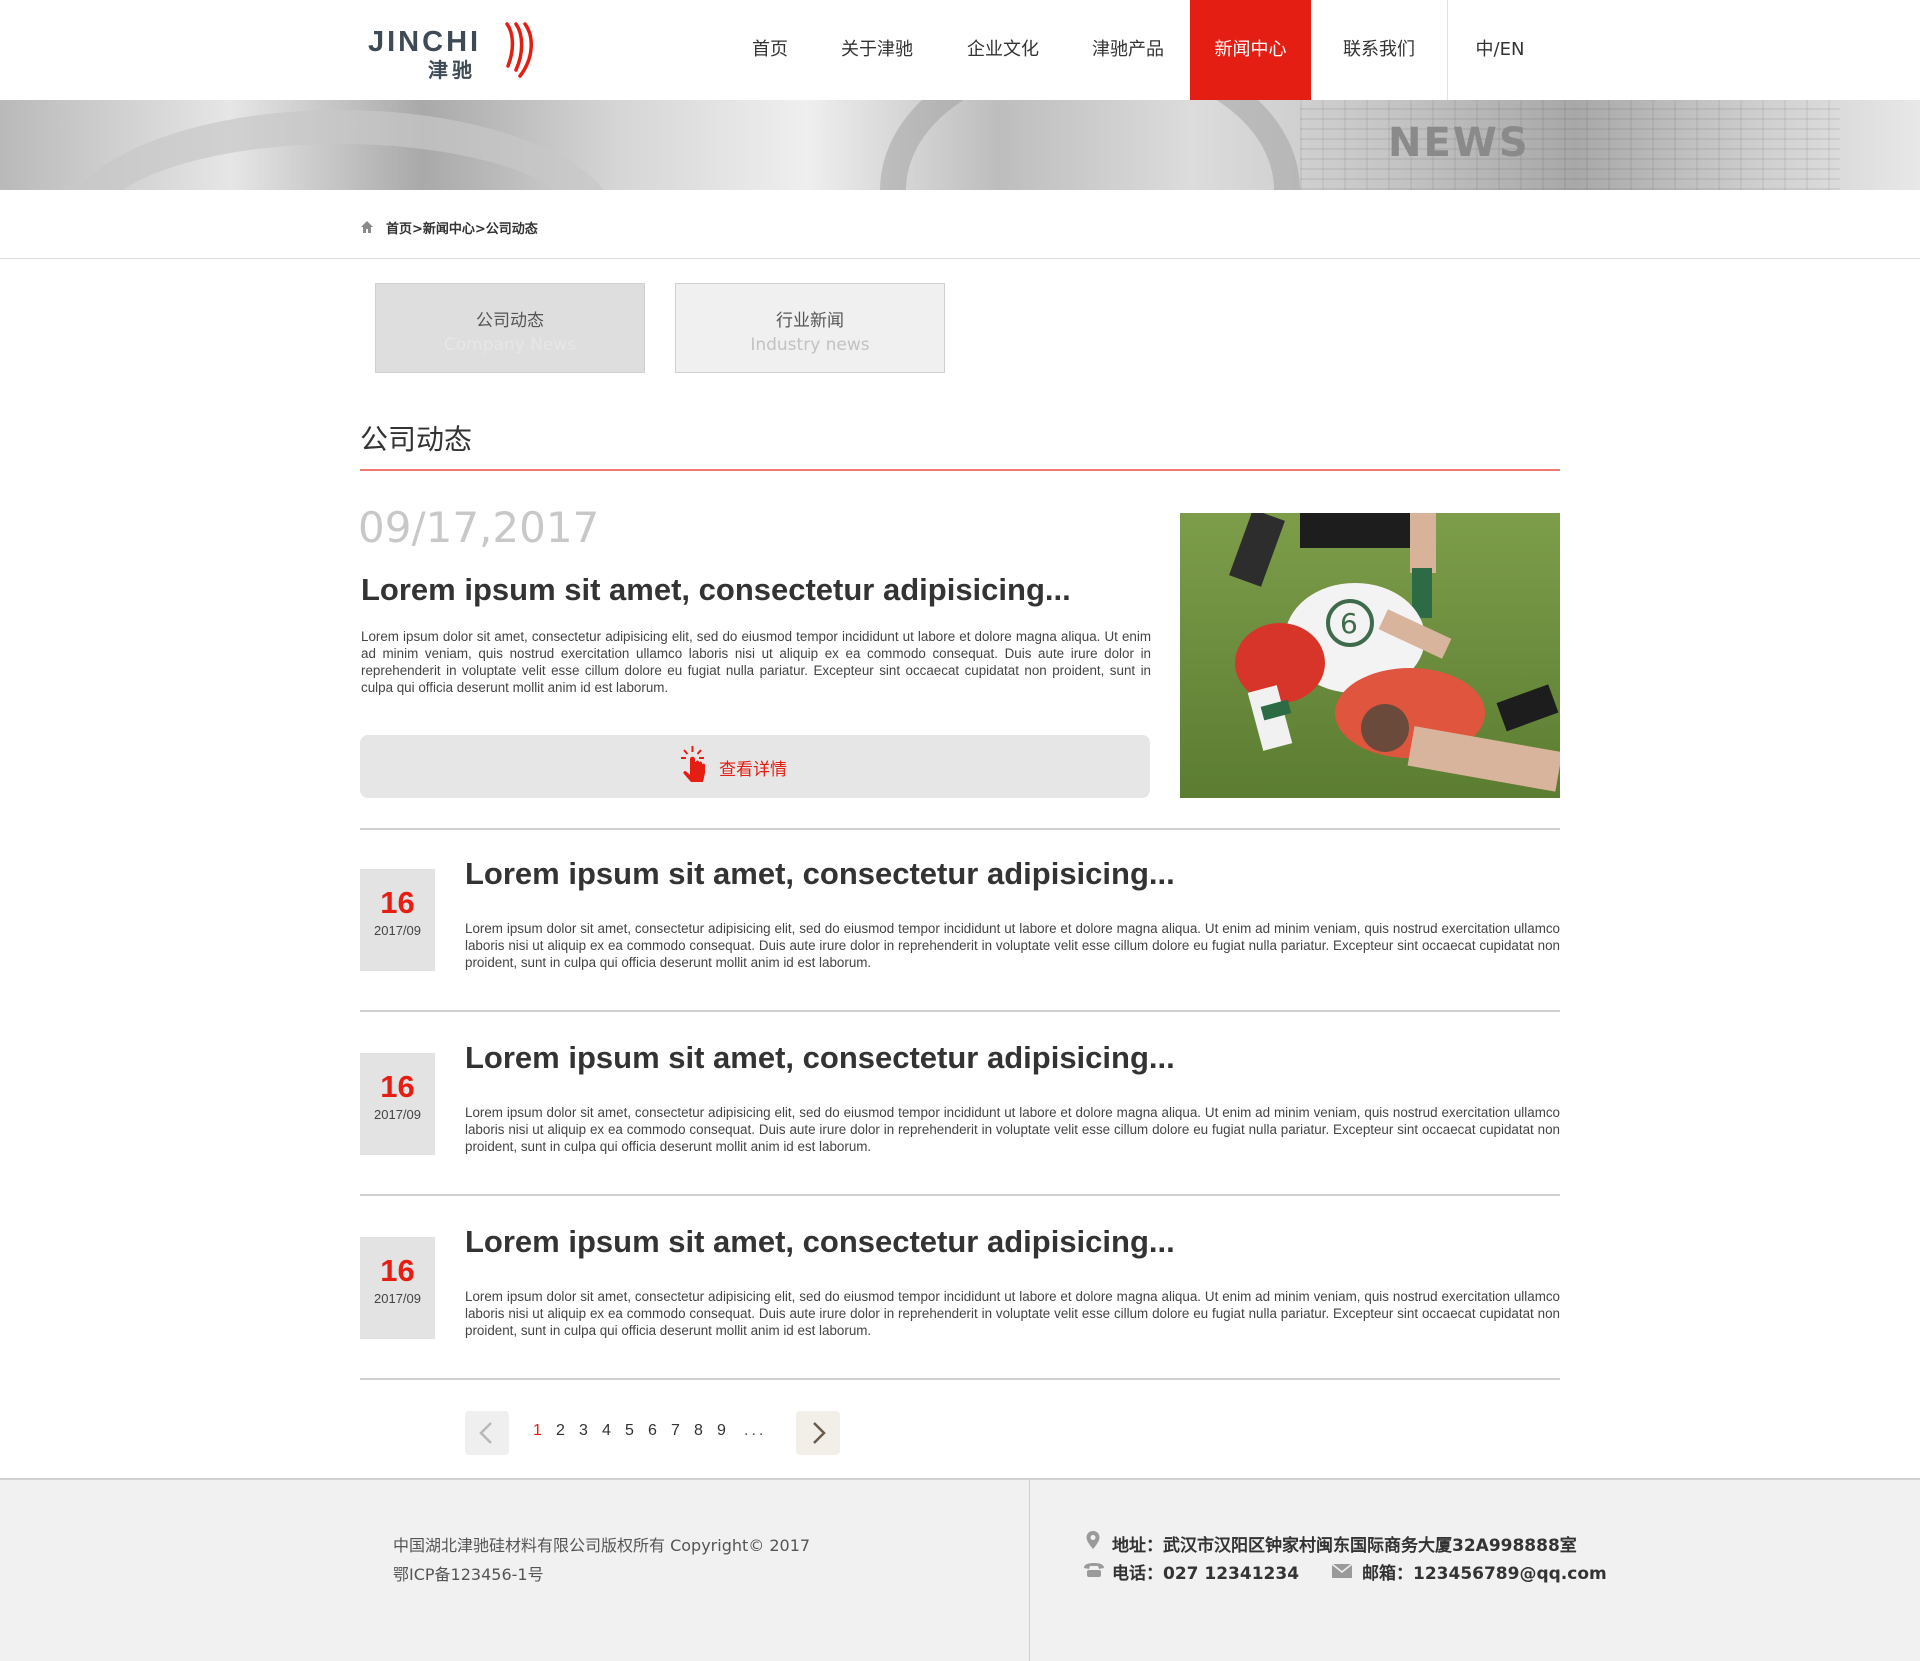  What do you see at coordinates (1447, 50) in the screenshot?
I see `nav-divider` at bounding box center [1447, 50].